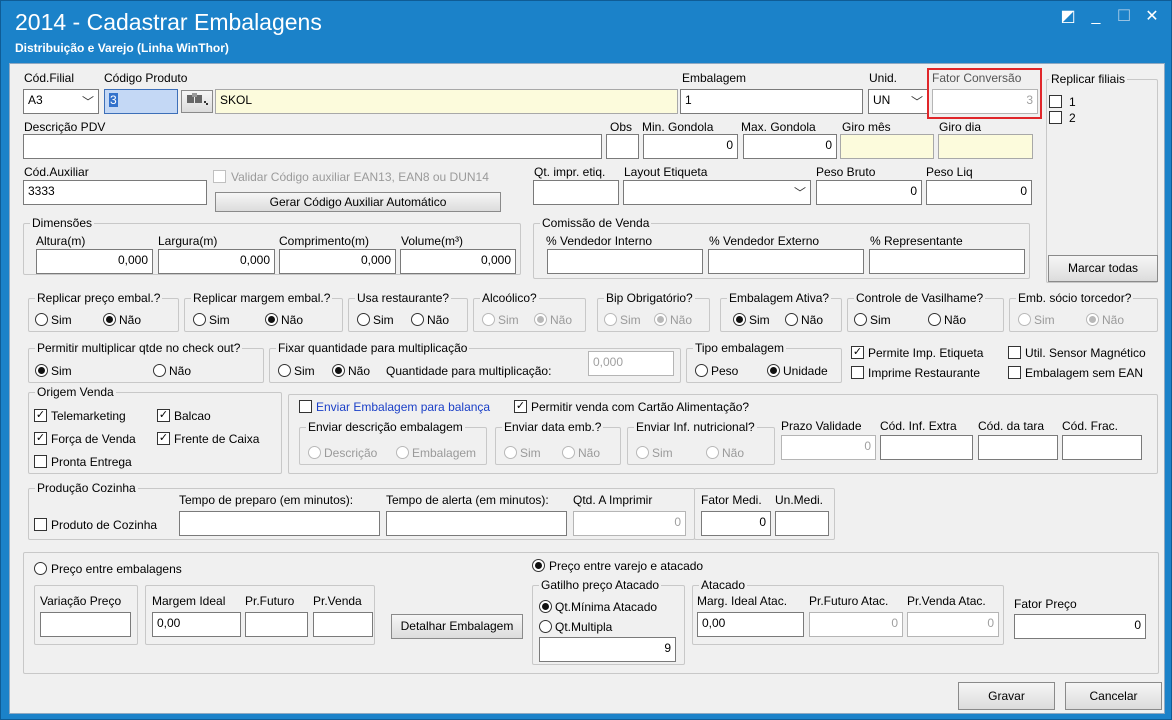 Image resolution: width=1172 pixels, height=720 pixels. Describe the element at coordinates (115, 192) in the screenshot. I see `cod-auxiliar-input: 3333` at that location.